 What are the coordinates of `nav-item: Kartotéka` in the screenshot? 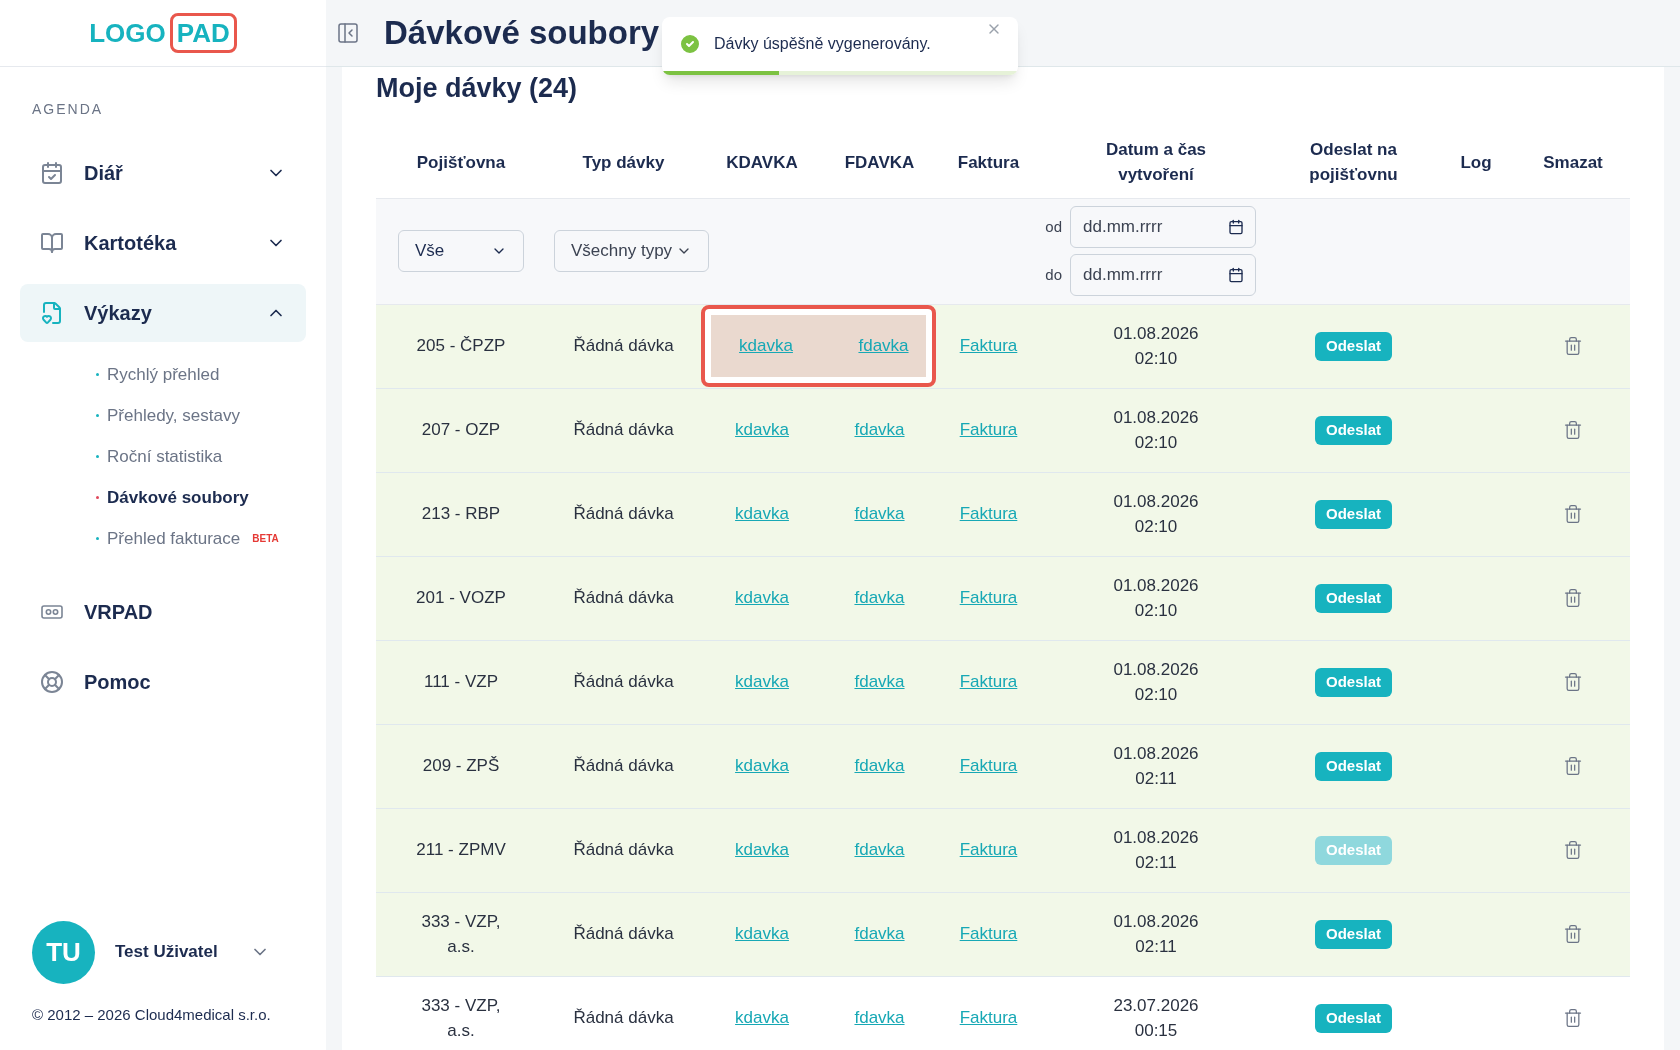 It's located at (163, 243).